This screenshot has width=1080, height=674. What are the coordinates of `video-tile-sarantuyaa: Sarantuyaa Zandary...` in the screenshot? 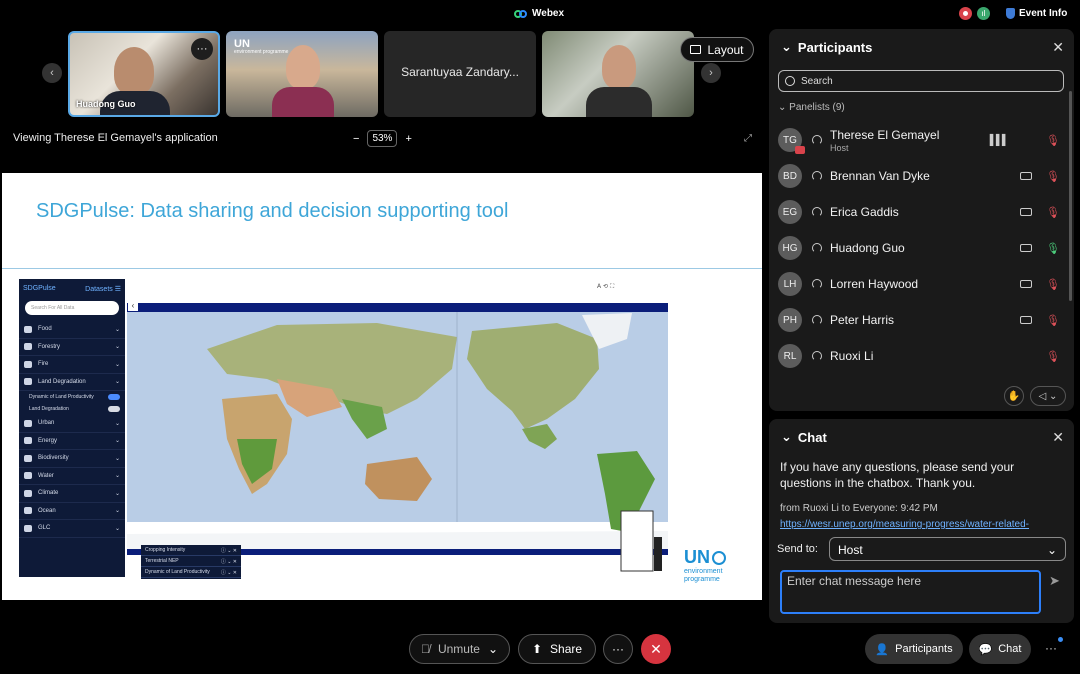 It's located at (460, 74).